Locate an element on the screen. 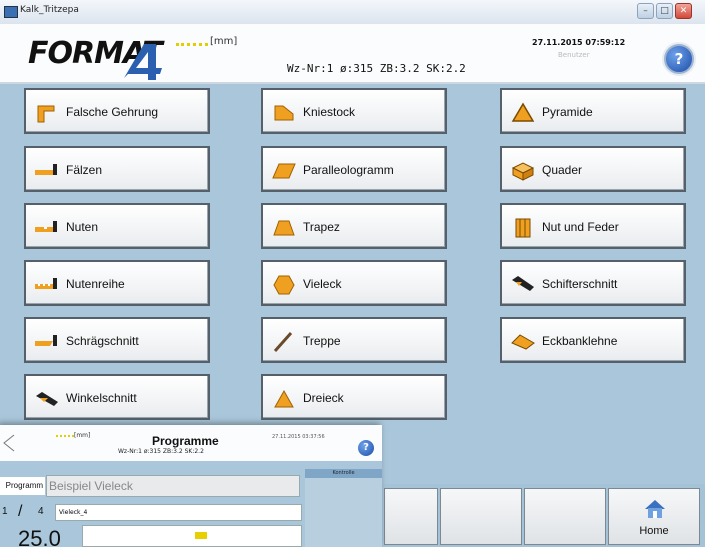 Image resolution: width=705 pixels, height=547 pixels. preview-tool-info: Wz-Nr:1 ø:315 ZB:3.2 SK:2.2 is located at coordinates (161, 451).